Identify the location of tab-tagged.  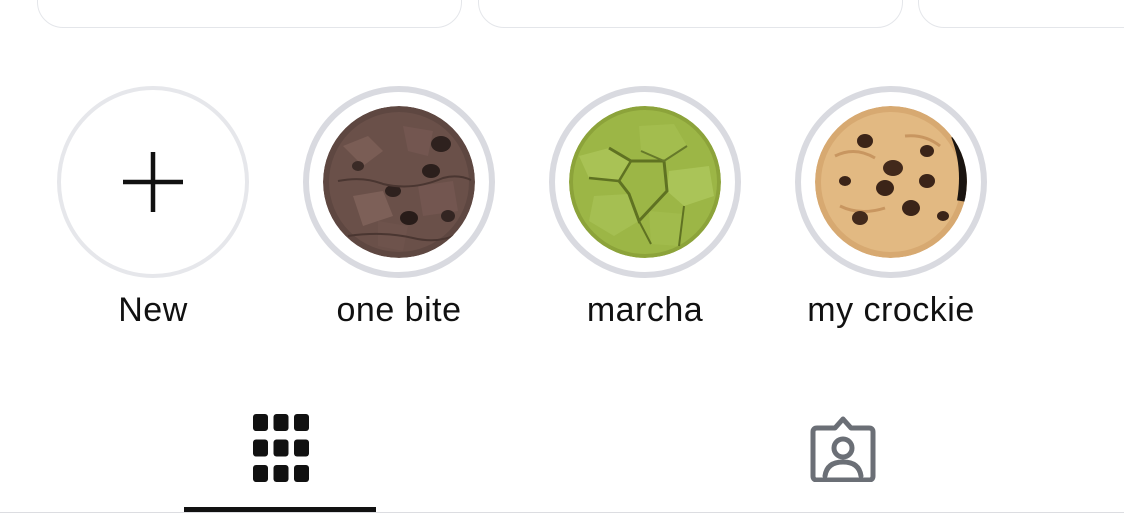
(844, 458).